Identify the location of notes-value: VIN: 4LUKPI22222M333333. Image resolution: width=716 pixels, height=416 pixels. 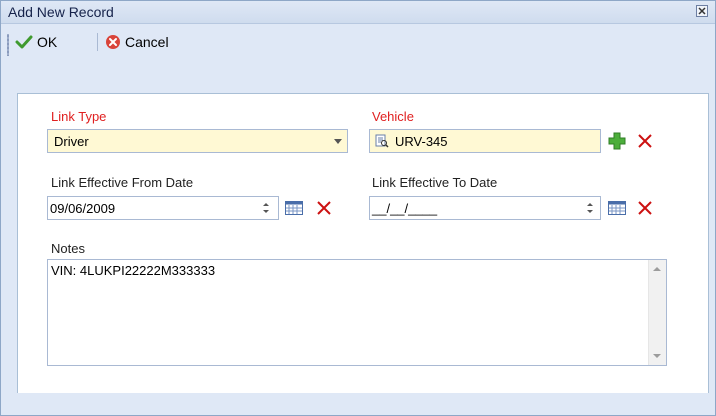
(133, 270).